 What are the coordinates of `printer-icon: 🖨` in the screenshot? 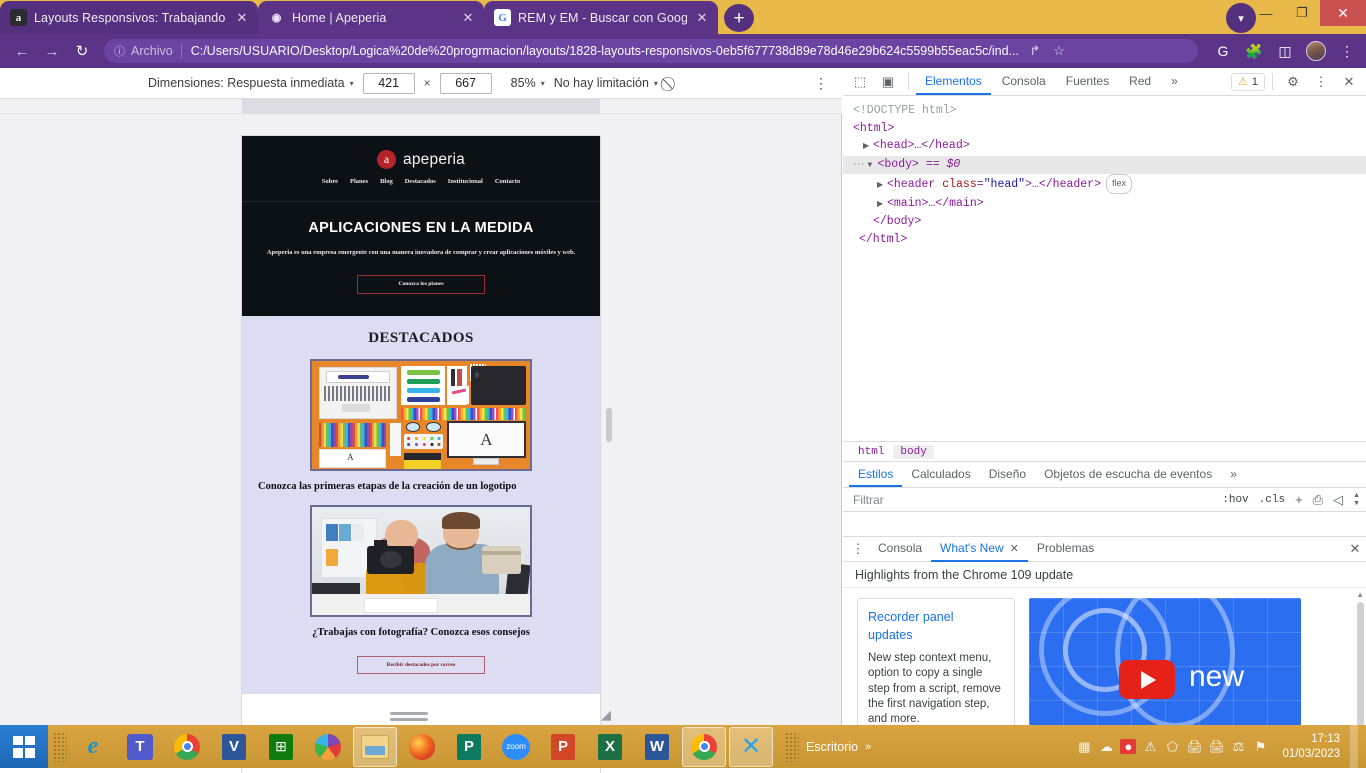 It's located at (1194, 747).